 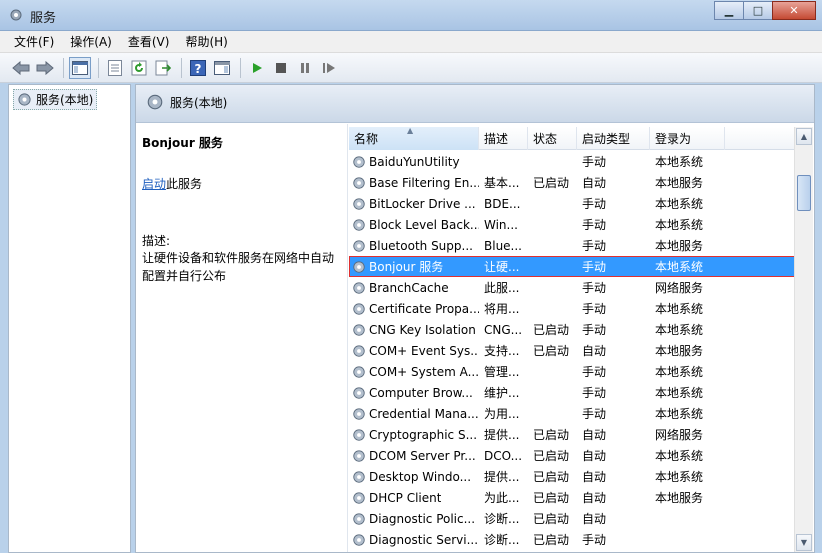 What do you see at coordinates (572, 497) in the screenshot?
I see `table-row: DHCP Client 为此... 已启动 自动 本地服务` at bounding box center [572, 497].